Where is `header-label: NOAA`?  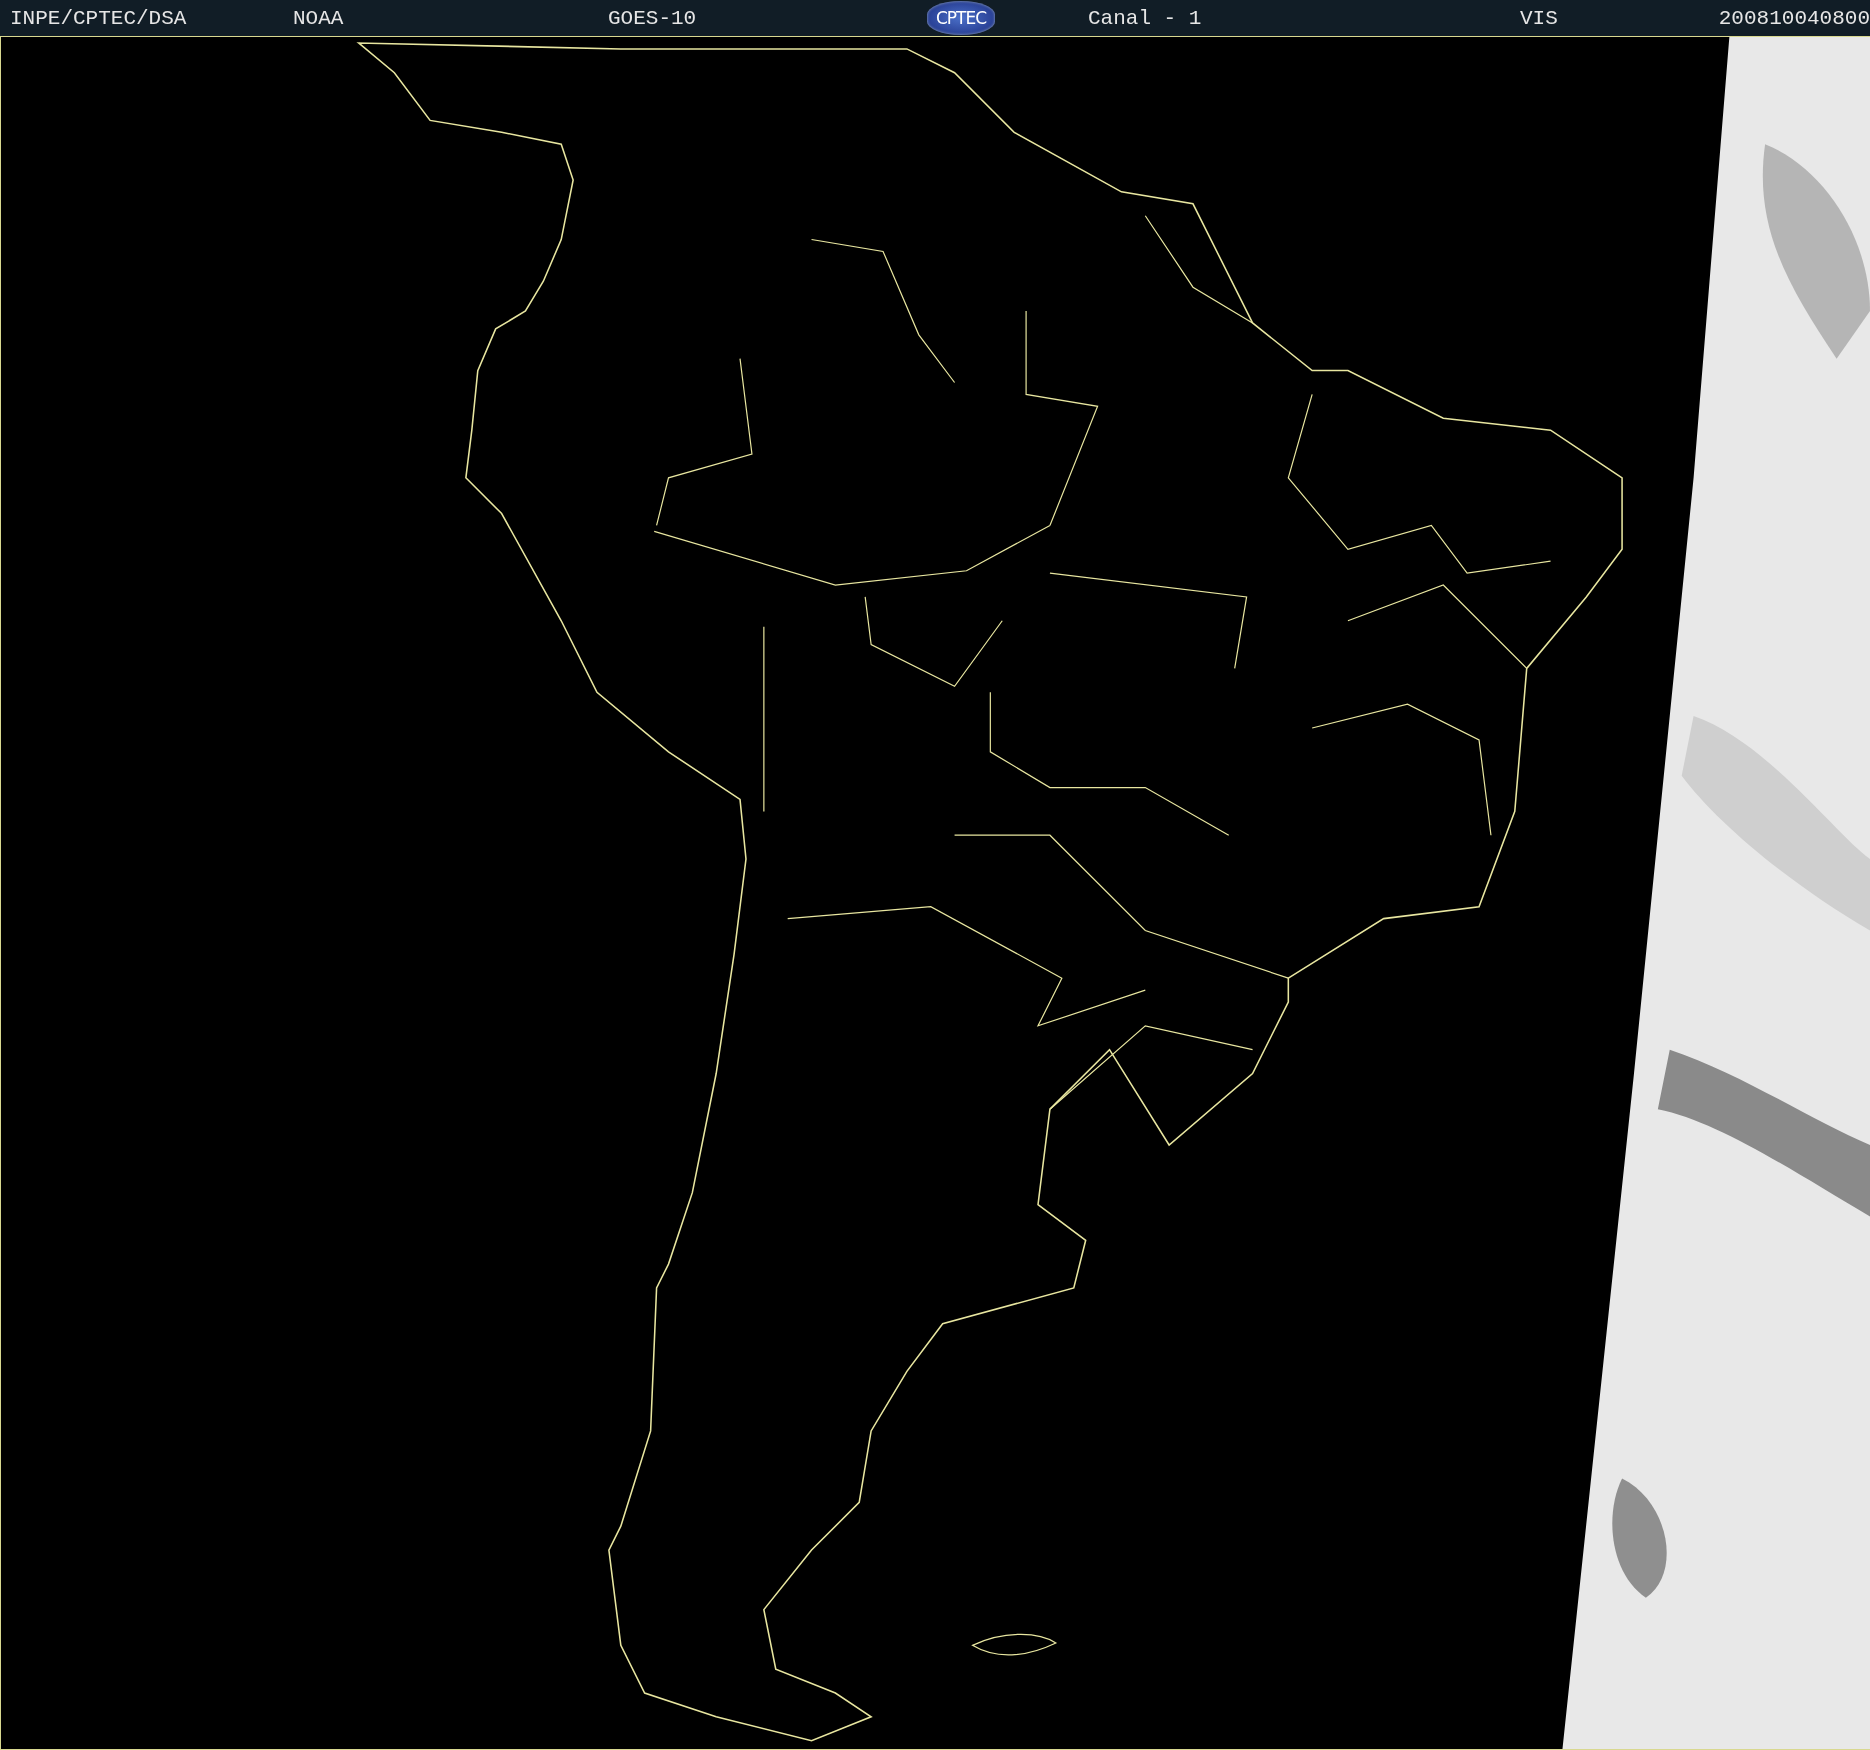
header-label: NOAA is located at coordinates (318, 18).